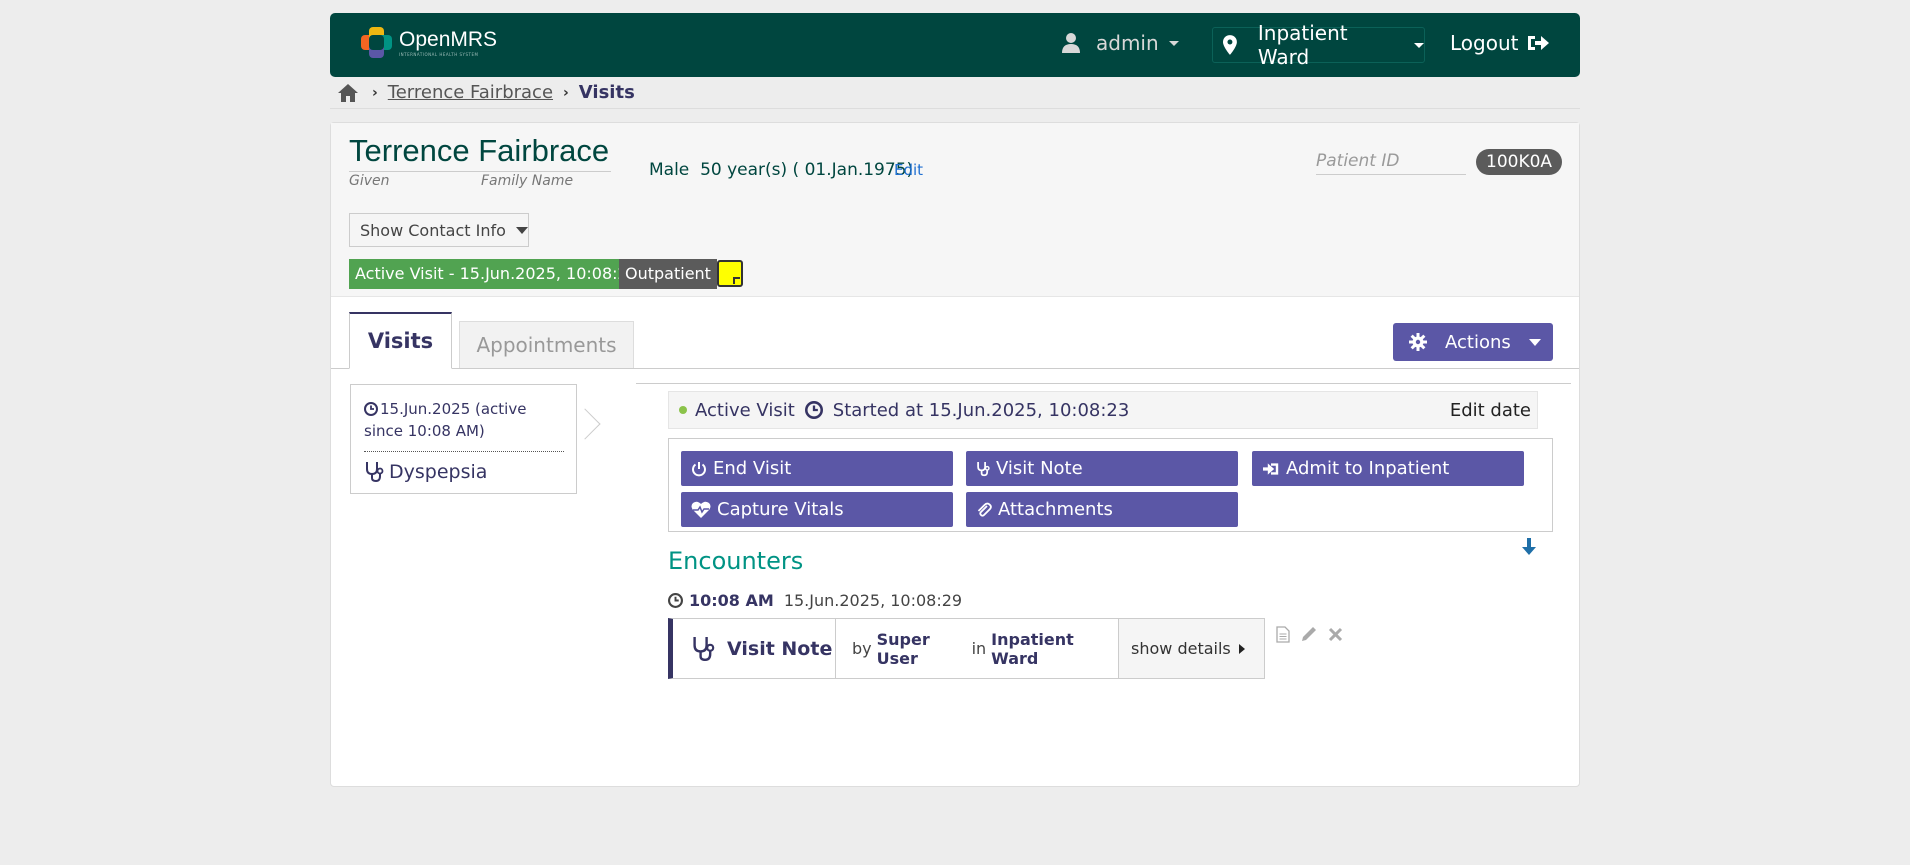 Image resolution: width=1910 pixels, height=865 pixels. I want to click on patient-given-name: Terrence, so click(409, 150).